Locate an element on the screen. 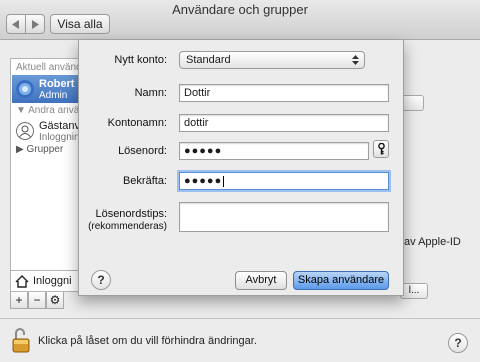 The width and height of the screenshot is (480, 362). forward-button is located at coordinates (35, 24).